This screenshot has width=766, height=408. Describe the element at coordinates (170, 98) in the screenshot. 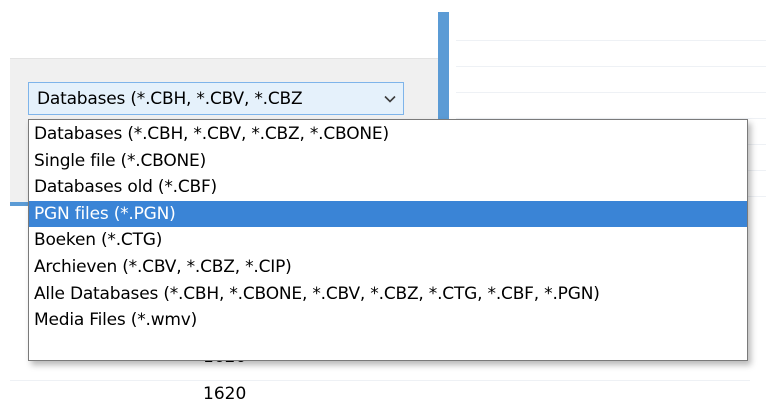

I see `file-type-selected-value: Databases (*.CBH, *.CBV, *.CBZ` at that location.